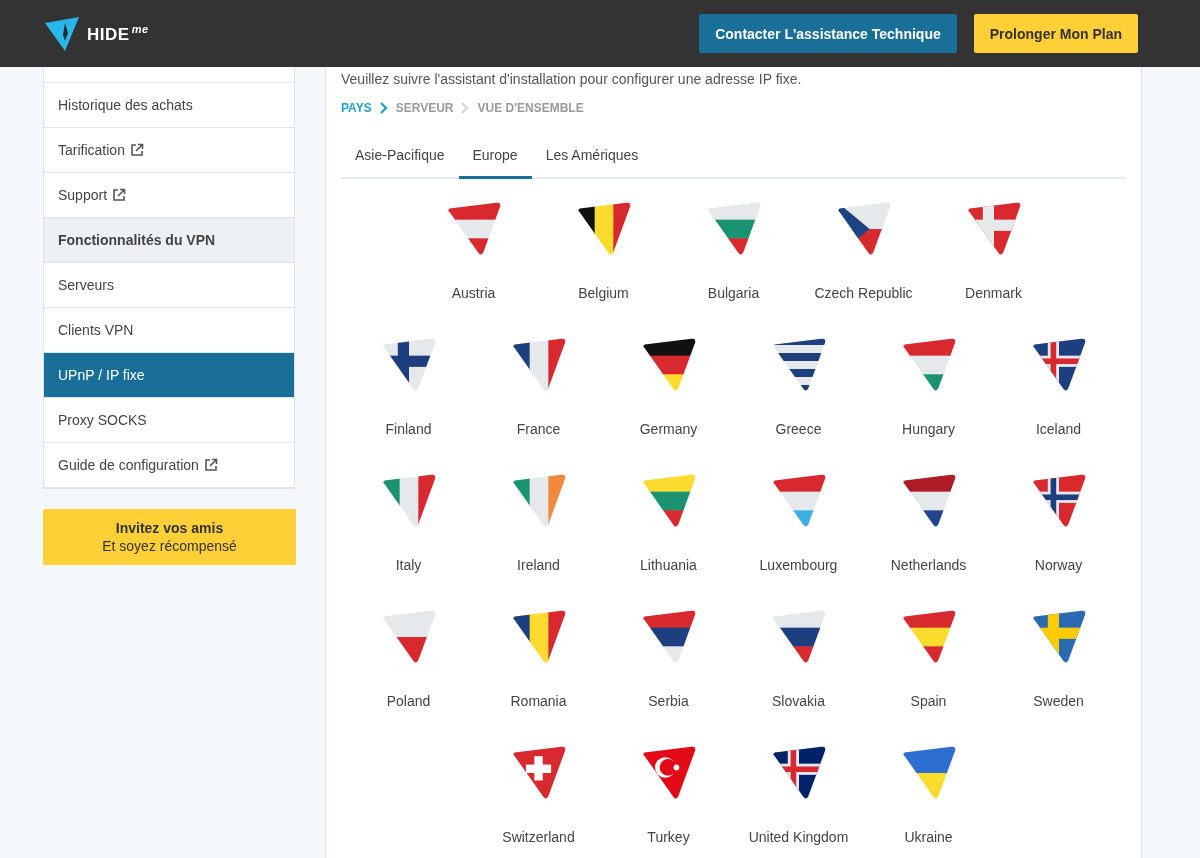  Describe the element at coordinates (1058, 677) in the screenshot. I see `country-option: Sweden` at that location.